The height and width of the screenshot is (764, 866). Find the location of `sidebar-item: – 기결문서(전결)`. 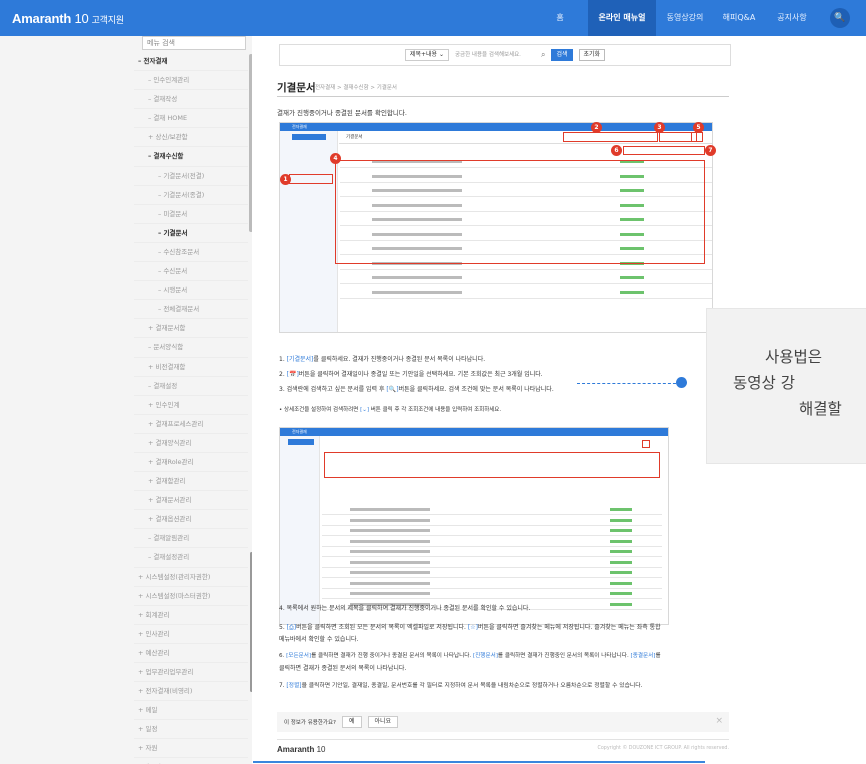

sidebar-item: – 기결문서(전결) is located at coordinates (191, 176).